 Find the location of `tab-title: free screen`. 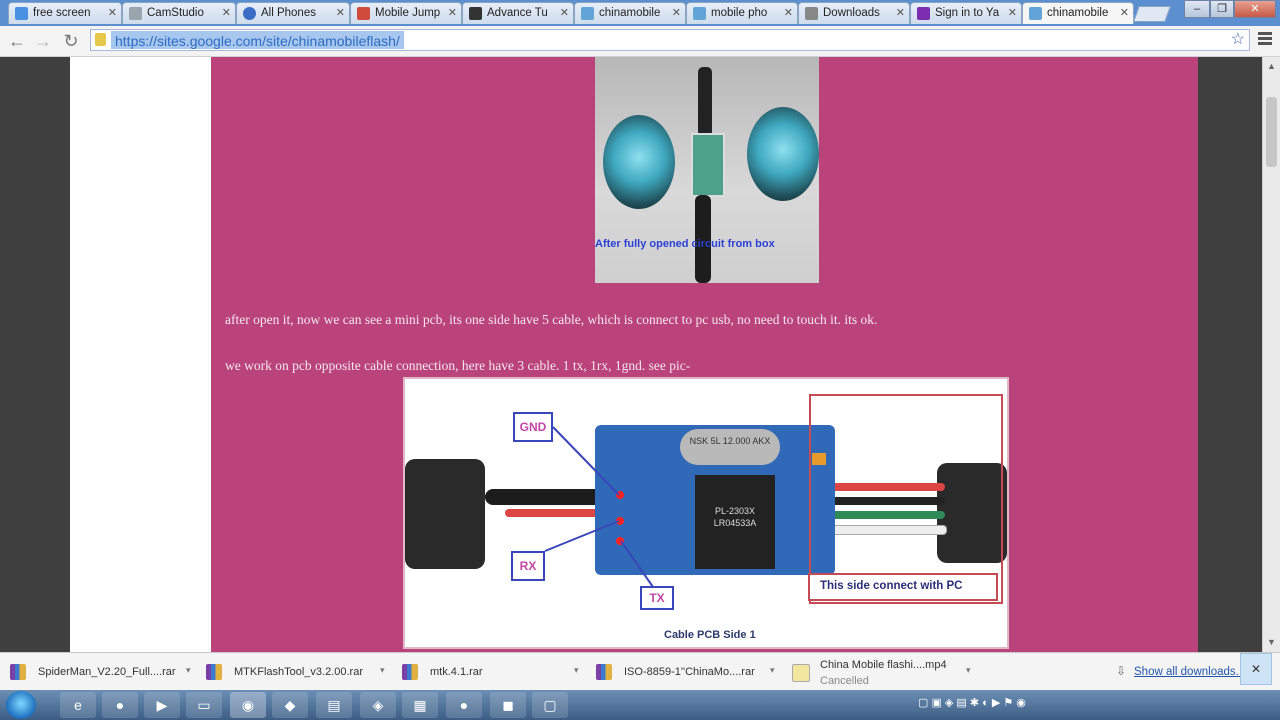

tab-title: free screen is located at coordinates (62, 13).